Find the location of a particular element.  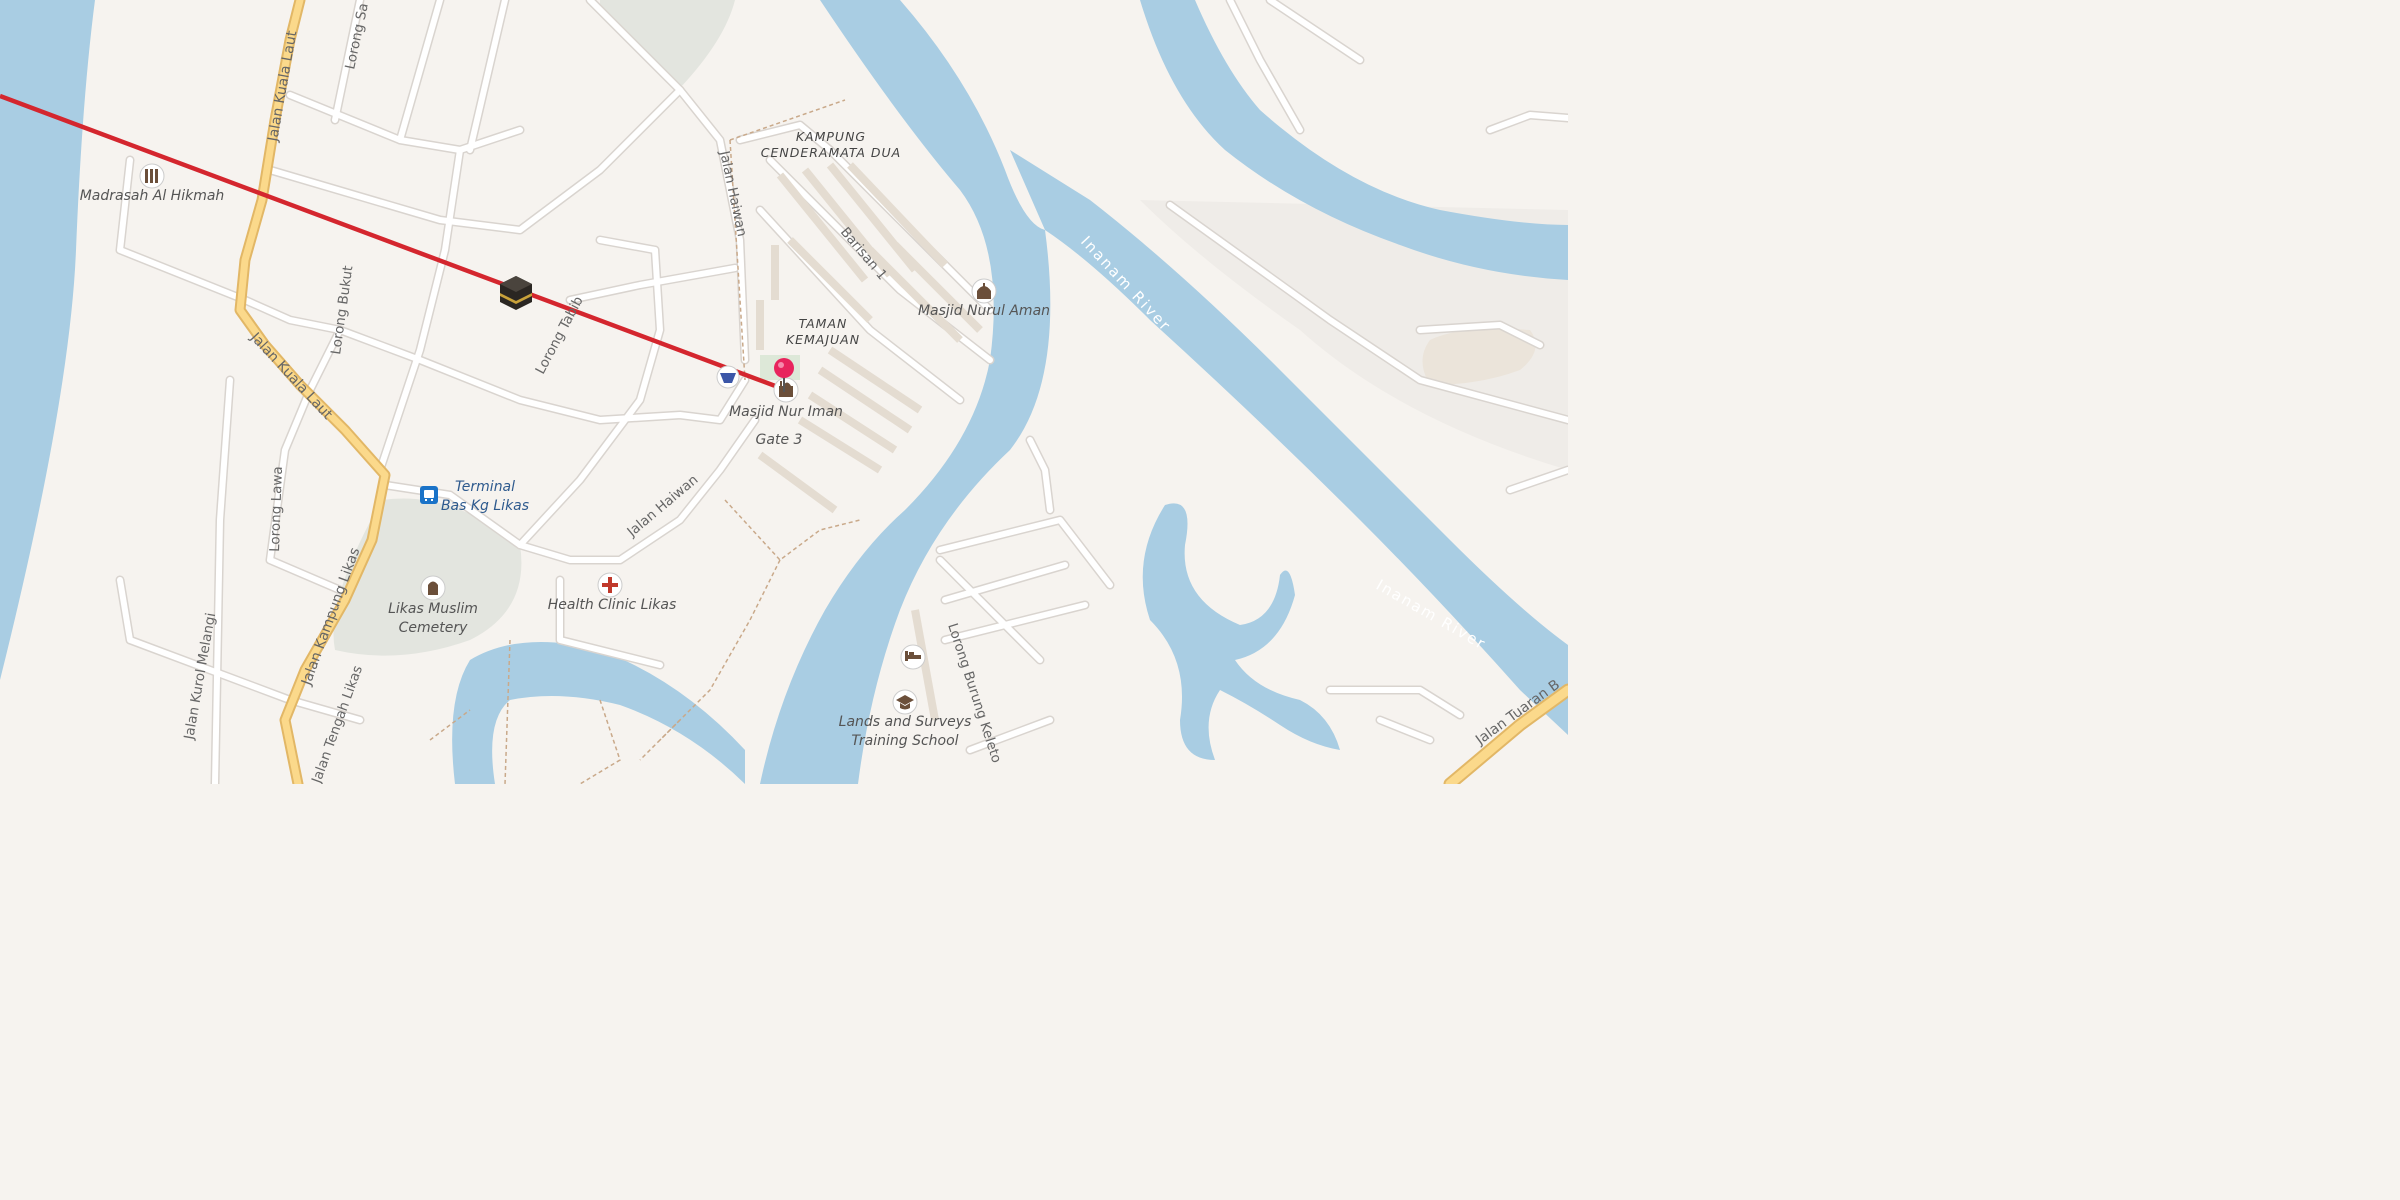

cemetery-icon is located at coordinates (433, 588).